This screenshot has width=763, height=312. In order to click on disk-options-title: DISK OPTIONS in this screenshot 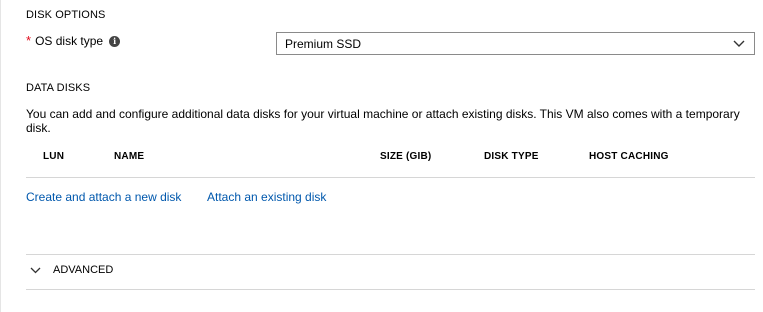, I will do `click(66, 15)`.